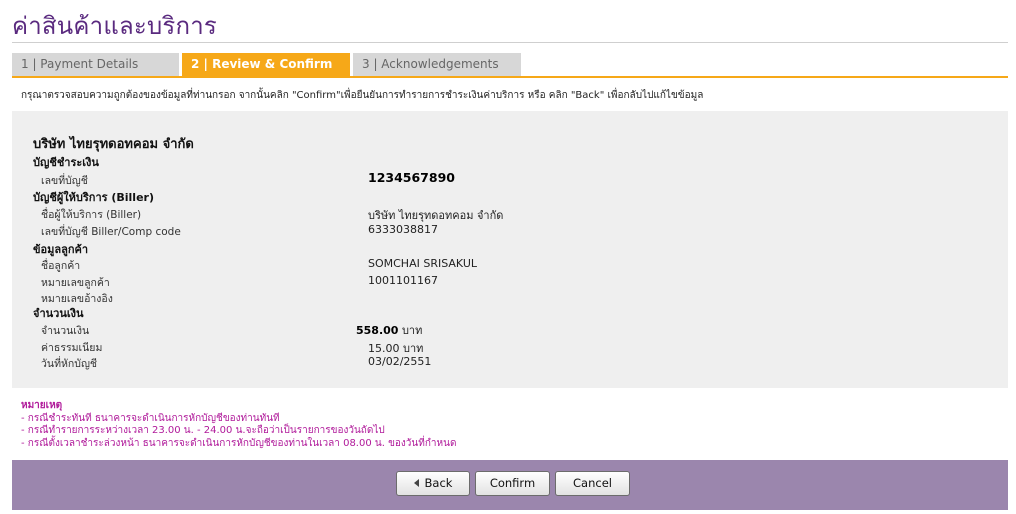 This screenshot has height=514, width=1016. I want to click on debit-date-value: 03/02/2551, so click(400, 361).